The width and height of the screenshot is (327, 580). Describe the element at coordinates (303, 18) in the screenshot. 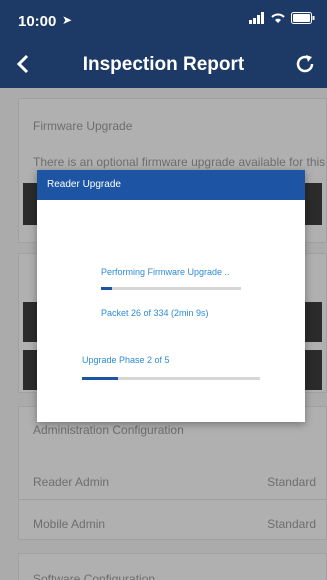

I see `battery-icon` at that location.